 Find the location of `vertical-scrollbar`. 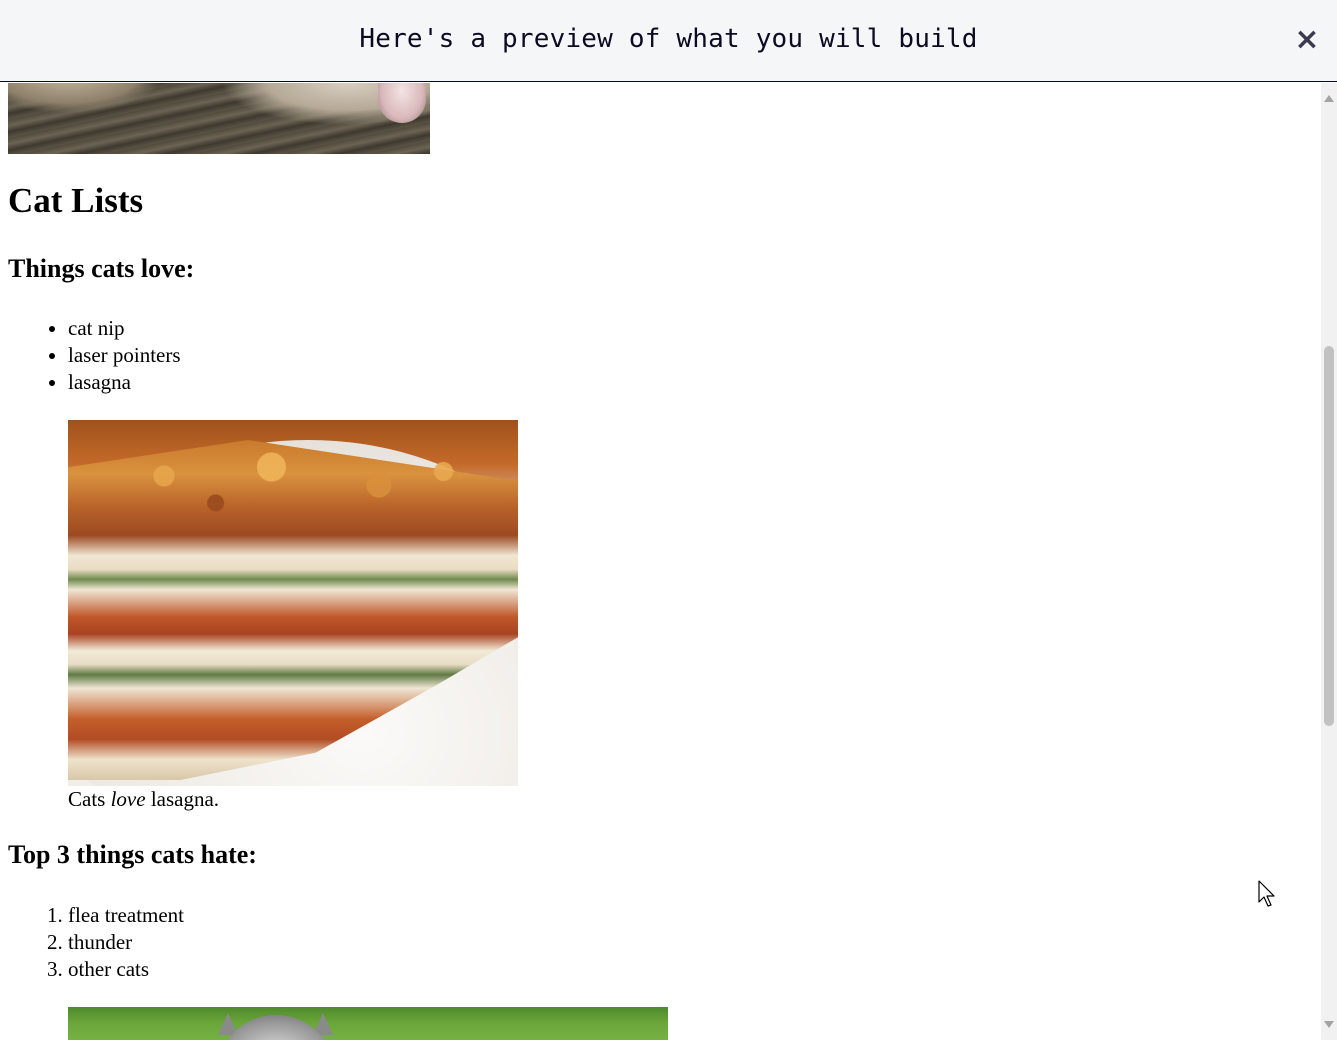

vertical-scrollbar is located at coordinates (1329, 561).